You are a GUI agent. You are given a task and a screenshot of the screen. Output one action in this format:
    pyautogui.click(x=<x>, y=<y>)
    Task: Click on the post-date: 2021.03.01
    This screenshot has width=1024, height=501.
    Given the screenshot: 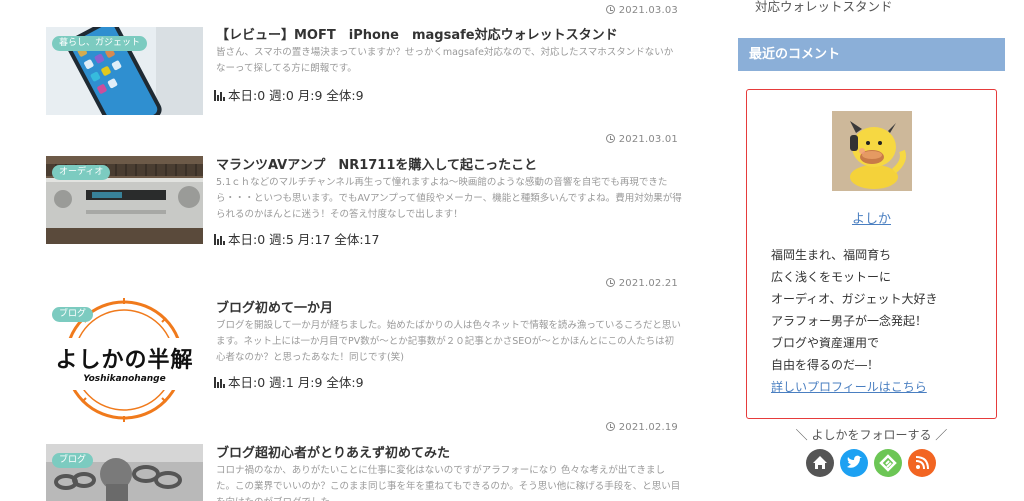 What is the action you would take?
    pyautogui.click(x=641, y=139)
    